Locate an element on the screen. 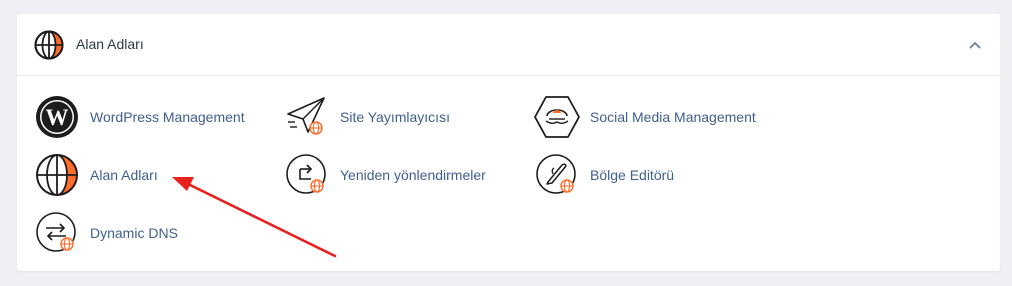 This screenshot has height=286, width=1012. item-label: Bölge Editörü is located at coordinates (632, 175).